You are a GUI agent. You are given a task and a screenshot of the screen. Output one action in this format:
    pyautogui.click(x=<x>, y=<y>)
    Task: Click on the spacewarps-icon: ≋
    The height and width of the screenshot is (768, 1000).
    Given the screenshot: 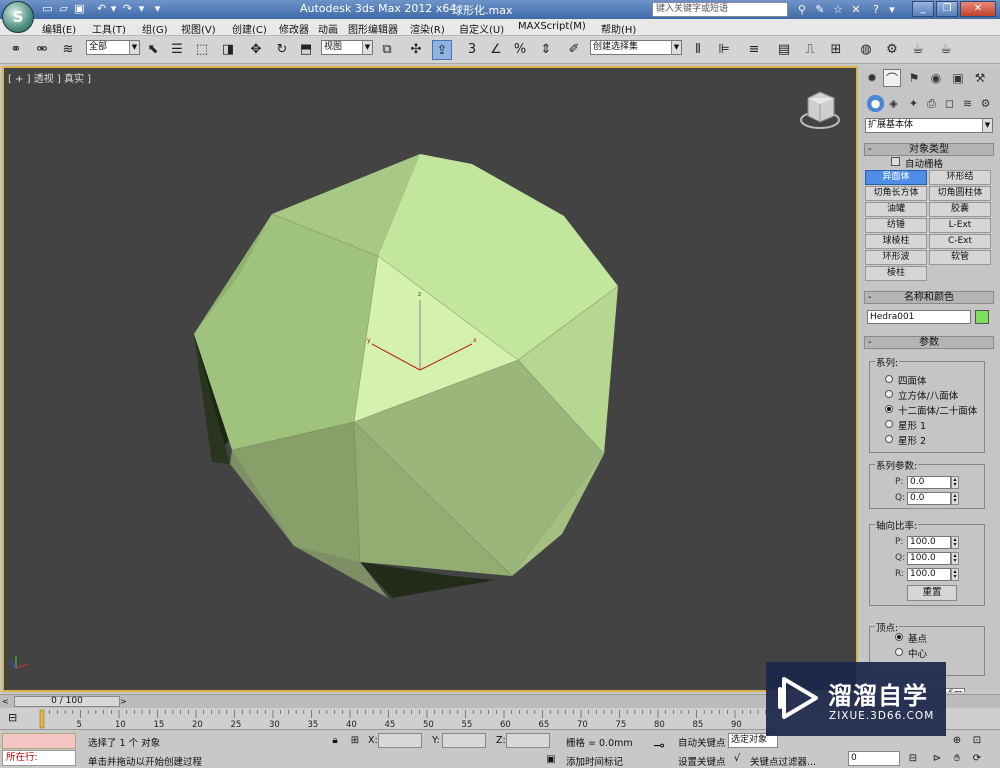 What is the action you would take?
    pyautogui.click(x=967, y=103)
    